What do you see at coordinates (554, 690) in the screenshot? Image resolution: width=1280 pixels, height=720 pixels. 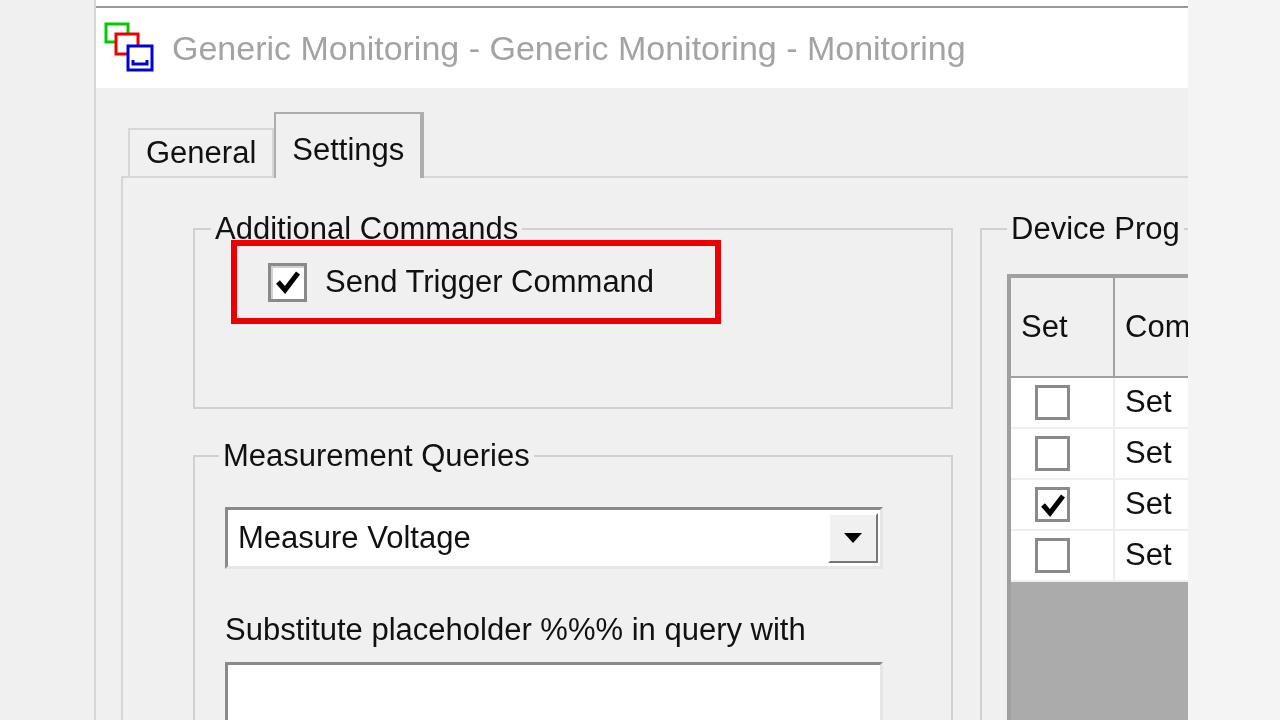 I see `input-field` at bounding box center [554, 690].